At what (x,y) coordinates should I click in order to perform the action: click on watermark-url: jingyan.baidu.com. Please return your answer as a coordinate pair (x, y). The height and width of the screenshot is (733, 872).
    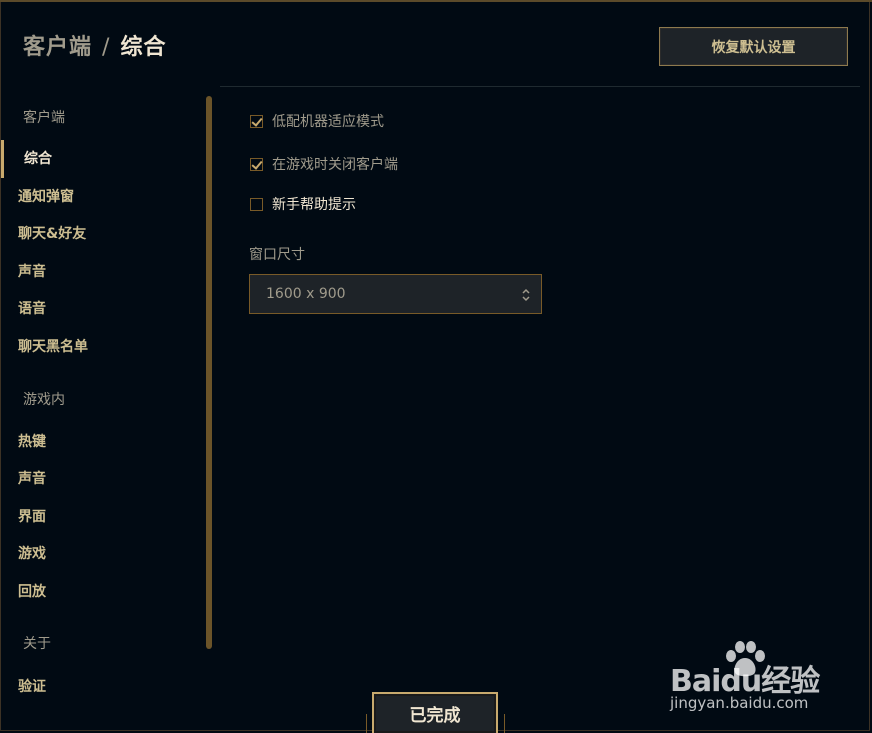
    Looking at the image, I should click on (739, 703).